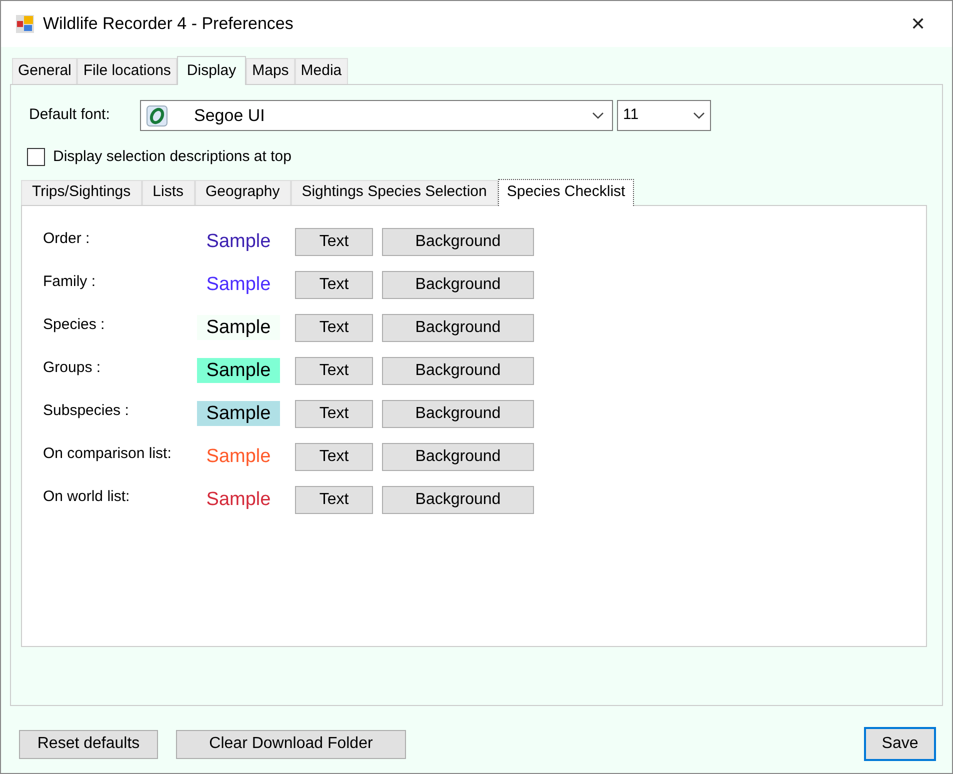 Image resolution: width=953 pixels, height=774 pixels. What do you see at coordinates (88, 744) in the screenshot?
I see `dialog-button: Reset defaults` at bounding box center [88, 744].